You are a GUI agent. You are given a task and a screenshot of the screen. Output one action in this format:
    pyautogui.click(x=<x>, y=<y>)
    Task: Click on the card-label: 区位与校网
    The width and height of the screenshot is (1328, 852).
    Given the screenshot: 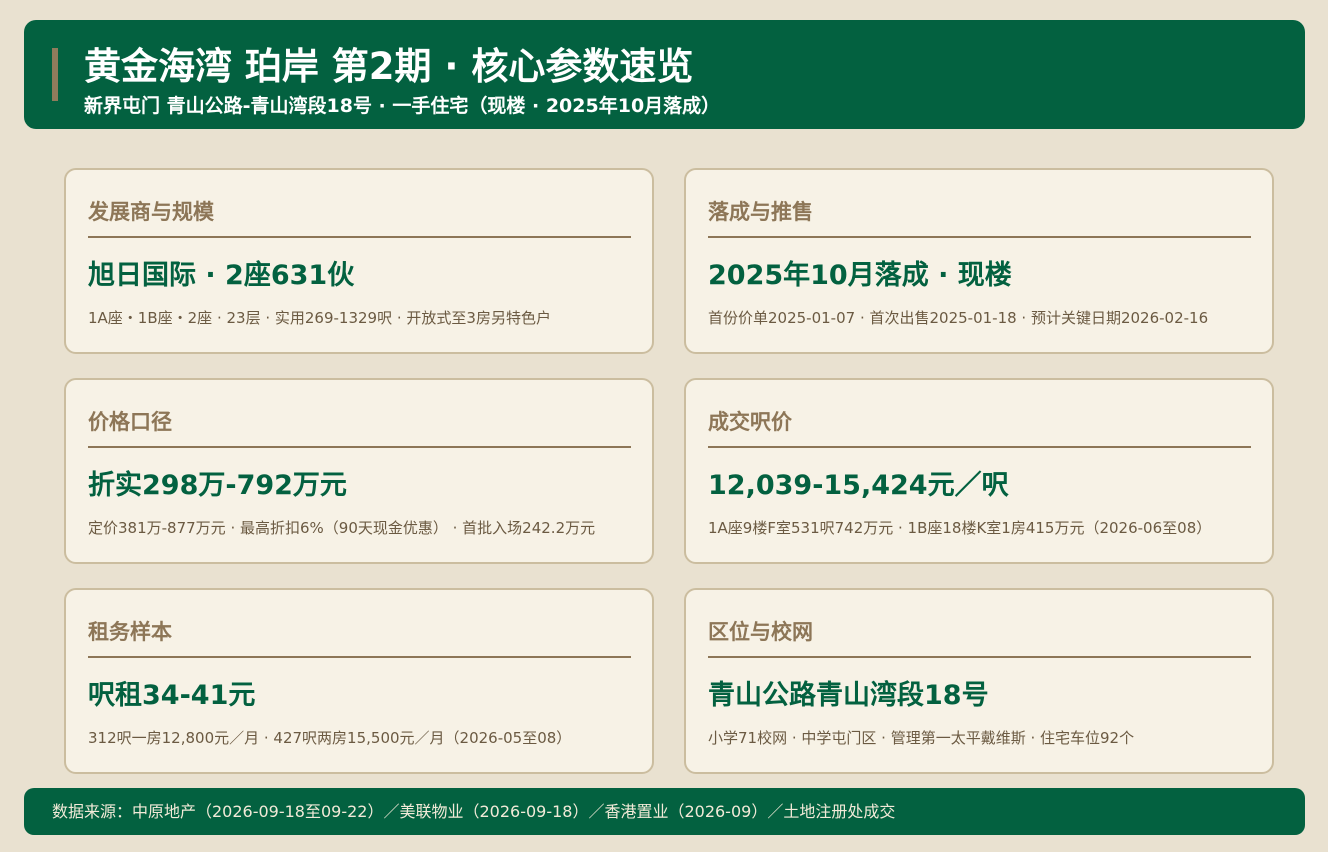 What is the action you would take?
    pyautogui.click(x=760, y=632)
    